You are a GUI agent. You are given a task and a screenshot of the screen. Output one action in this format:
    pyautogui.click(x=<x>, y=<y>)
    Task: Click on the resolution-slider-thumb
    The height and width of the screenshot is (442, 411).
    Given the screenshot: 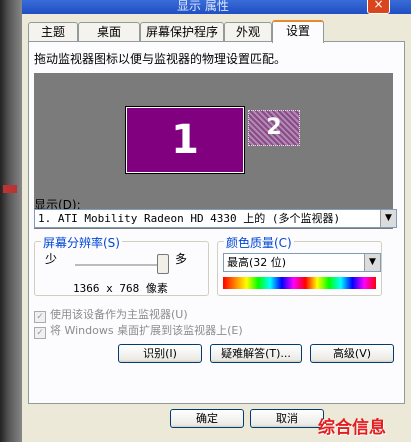 What is the action you would take?
    pyautogui.click(x=163, y=264)
    